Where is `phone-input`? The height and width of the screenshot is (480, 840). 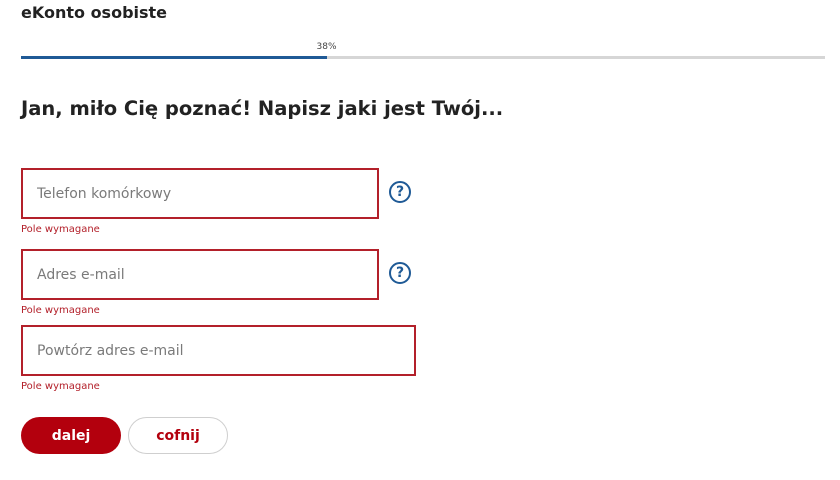 phone-input is located at coordinates (200, 193).